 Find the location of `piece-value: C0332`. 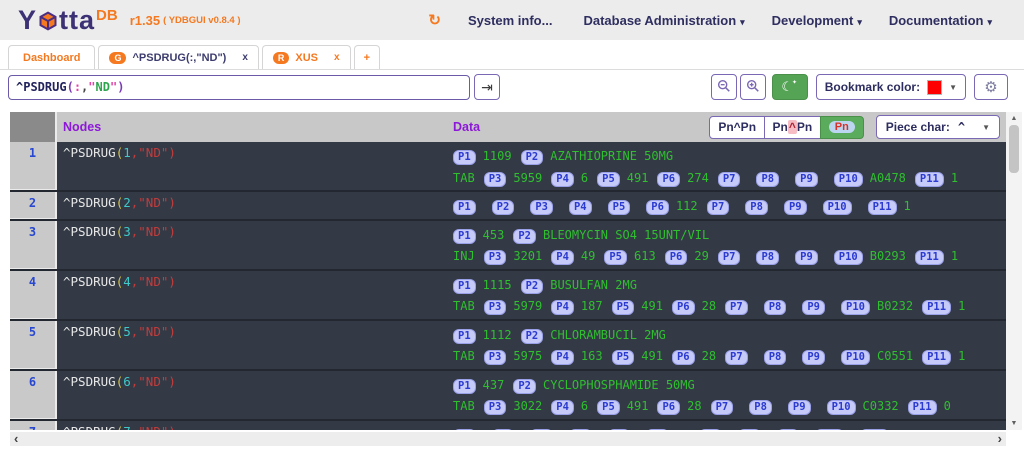

piece-value: C0332 is located at coordinates (880, 406).